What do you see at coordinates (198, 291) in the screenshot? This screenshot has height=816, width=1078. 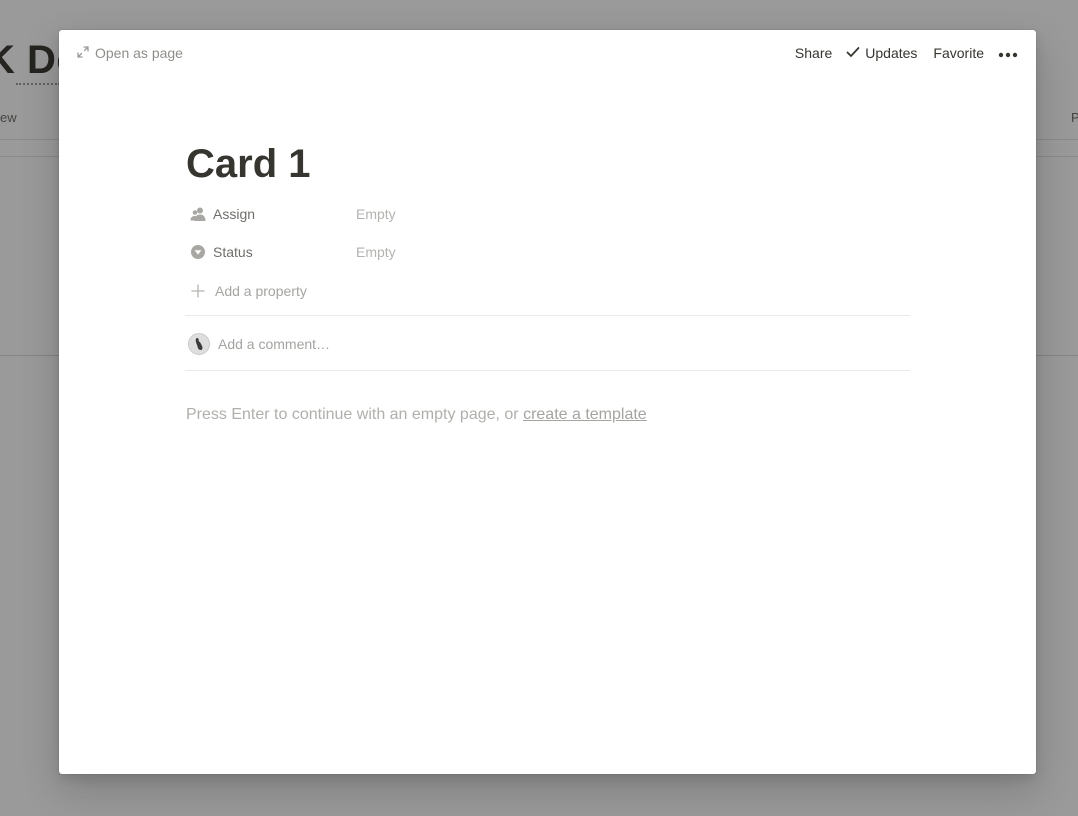 I see `plus-icon` at bounding box center [198, 291].